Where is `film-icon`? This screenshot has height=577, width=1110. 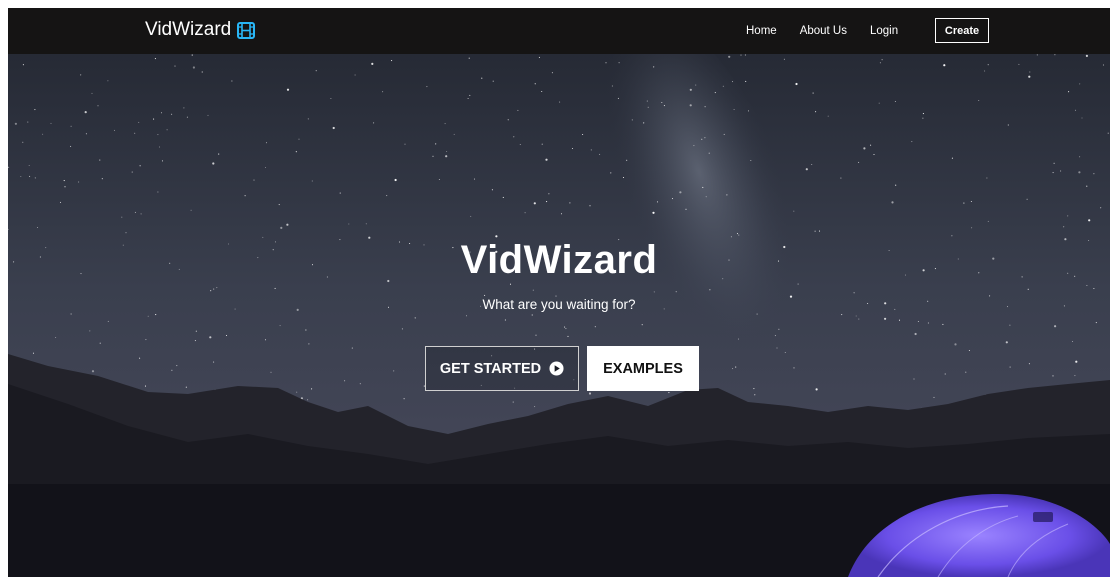 film-icon is located at coordinates (246, 30).